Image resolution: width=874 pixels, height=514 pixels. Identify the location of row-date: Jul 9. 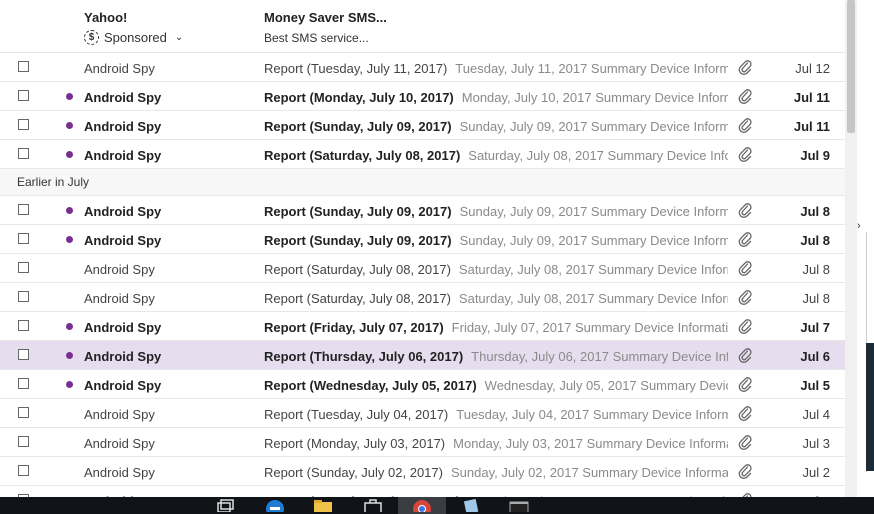
(815, 155).